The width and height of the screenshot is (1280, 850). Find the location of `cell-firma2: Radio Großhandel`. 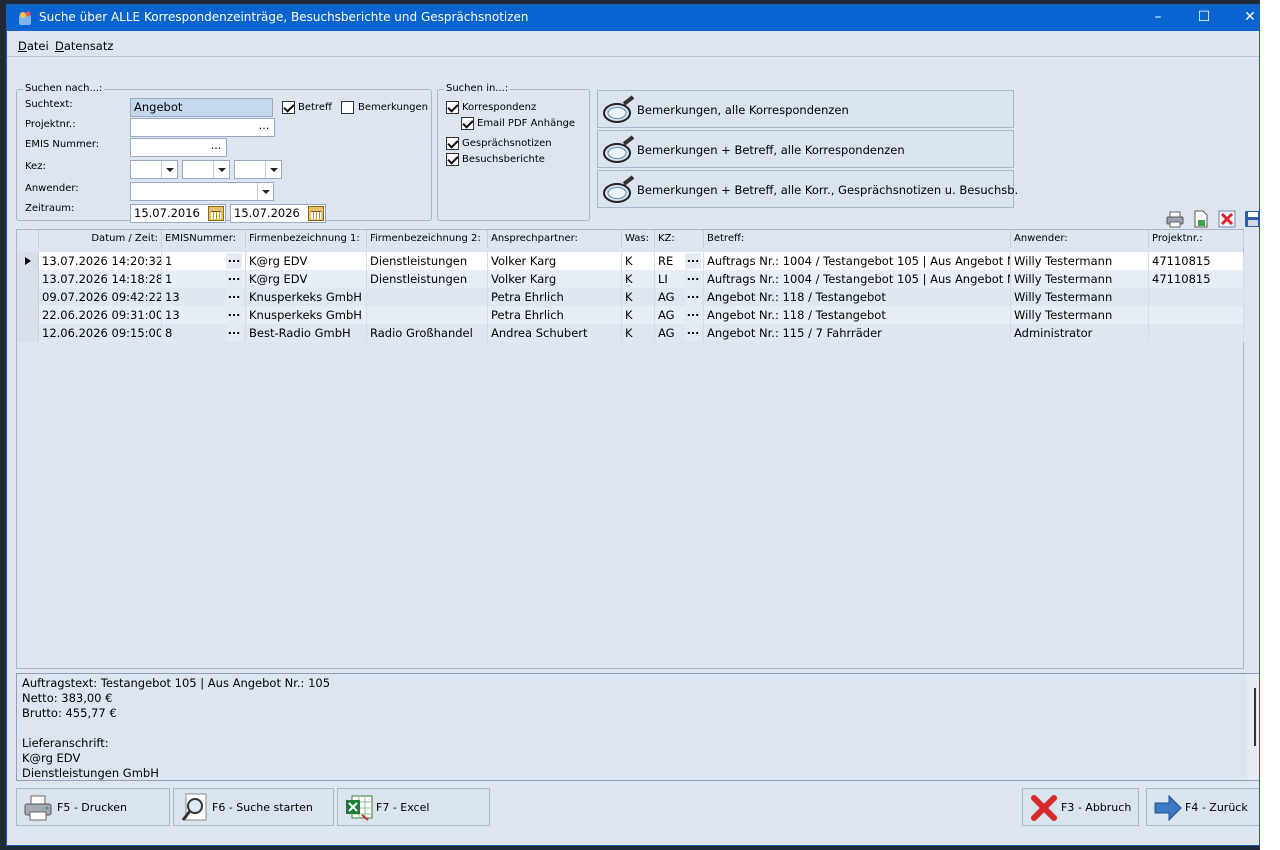

cell-firma2: Radio Großhandel is located at coordinates (427, 333).